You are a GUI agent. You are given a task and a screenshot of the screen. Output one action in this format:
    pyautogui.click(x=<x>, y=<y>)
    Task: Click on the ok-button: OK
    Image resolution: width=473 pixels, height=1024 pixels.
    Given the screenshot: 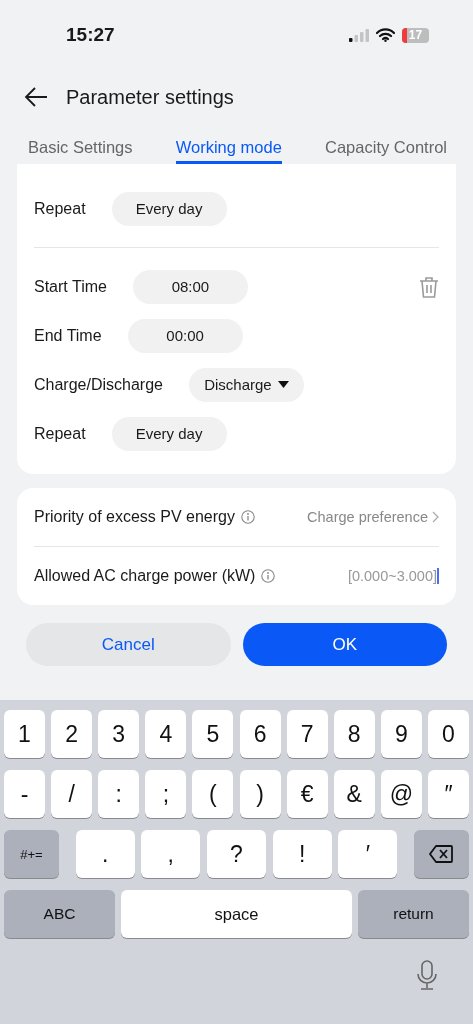 What is the action you would take?
    pyautogui.click(x=344, y=644)
    